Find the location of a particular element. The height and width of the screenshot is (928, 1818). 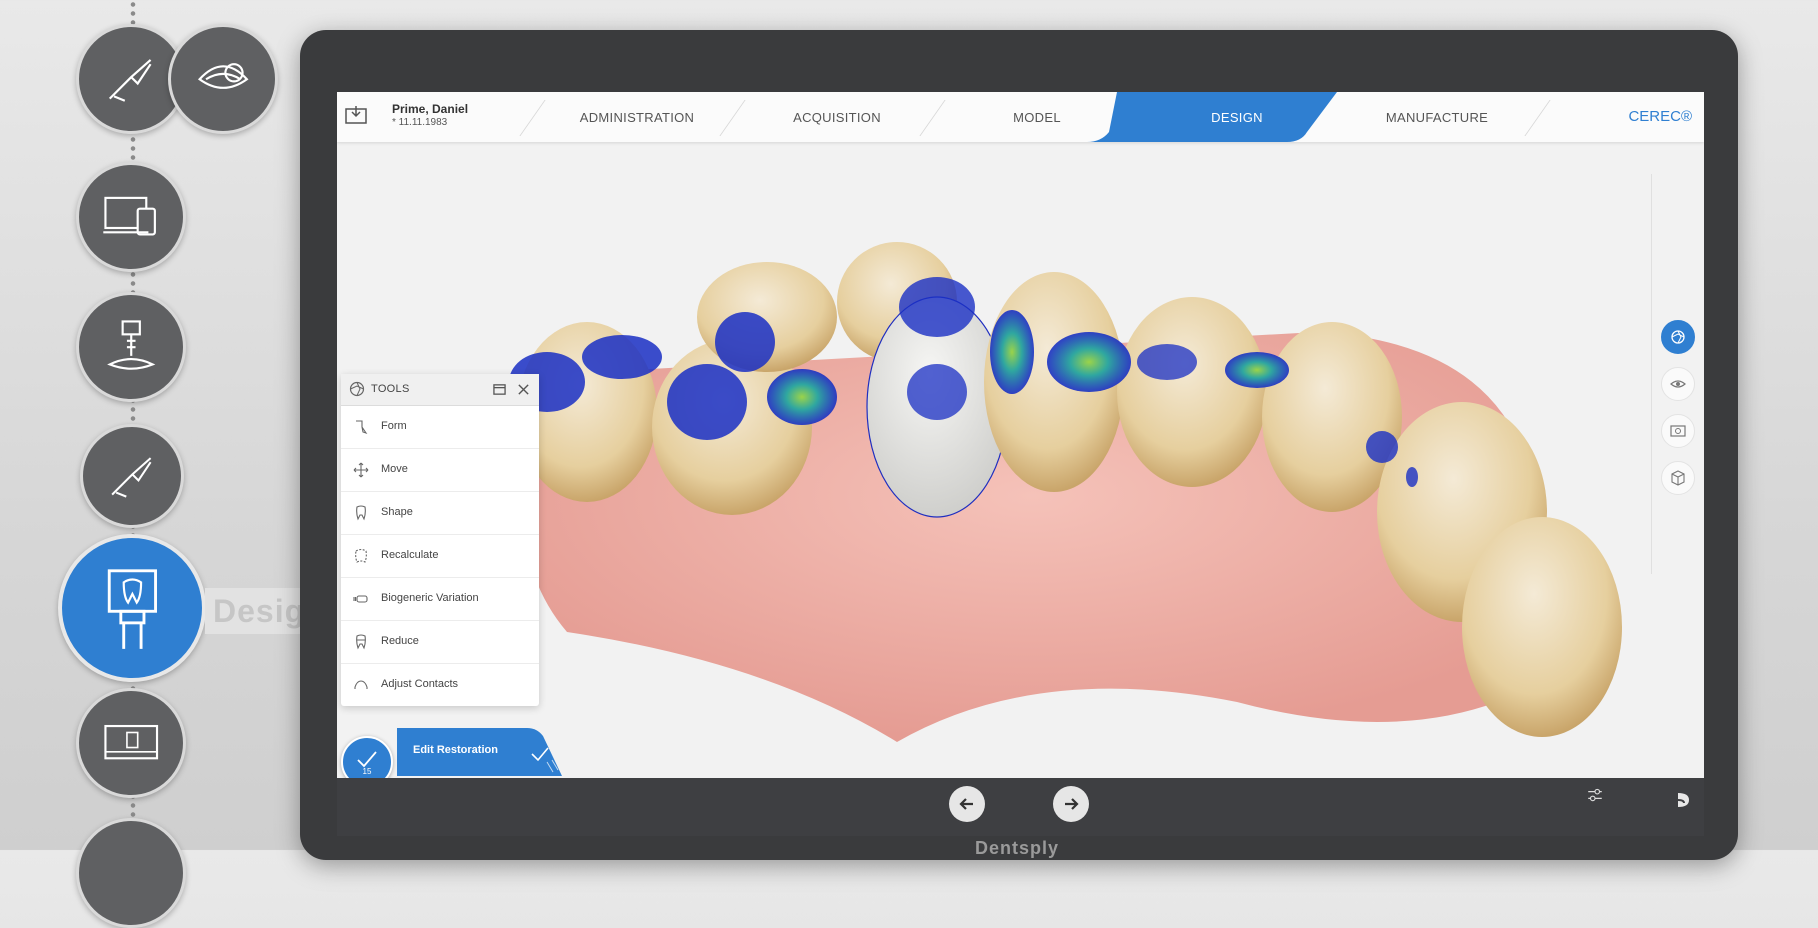

workflow-step-manufacture is located at coordinates (131, 743).